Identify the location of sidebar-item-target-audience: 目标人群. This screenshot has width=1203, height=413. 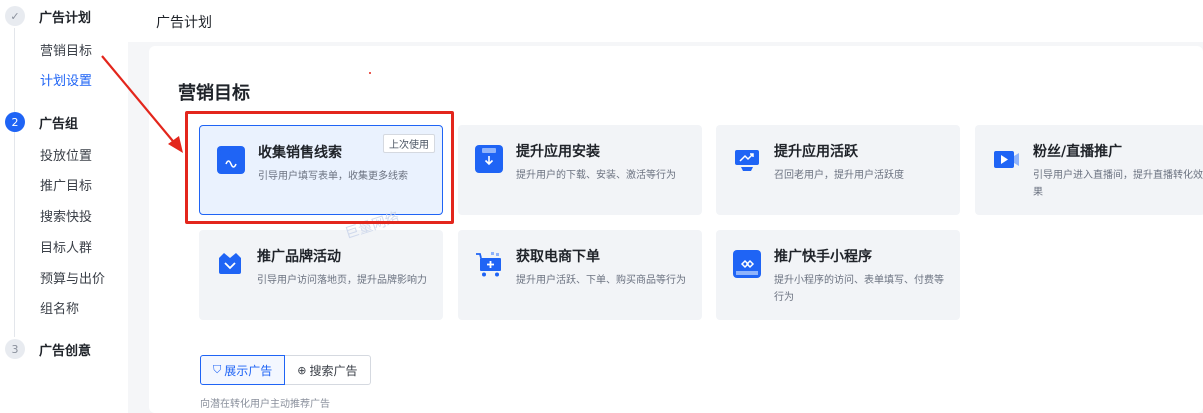
(66, 246).